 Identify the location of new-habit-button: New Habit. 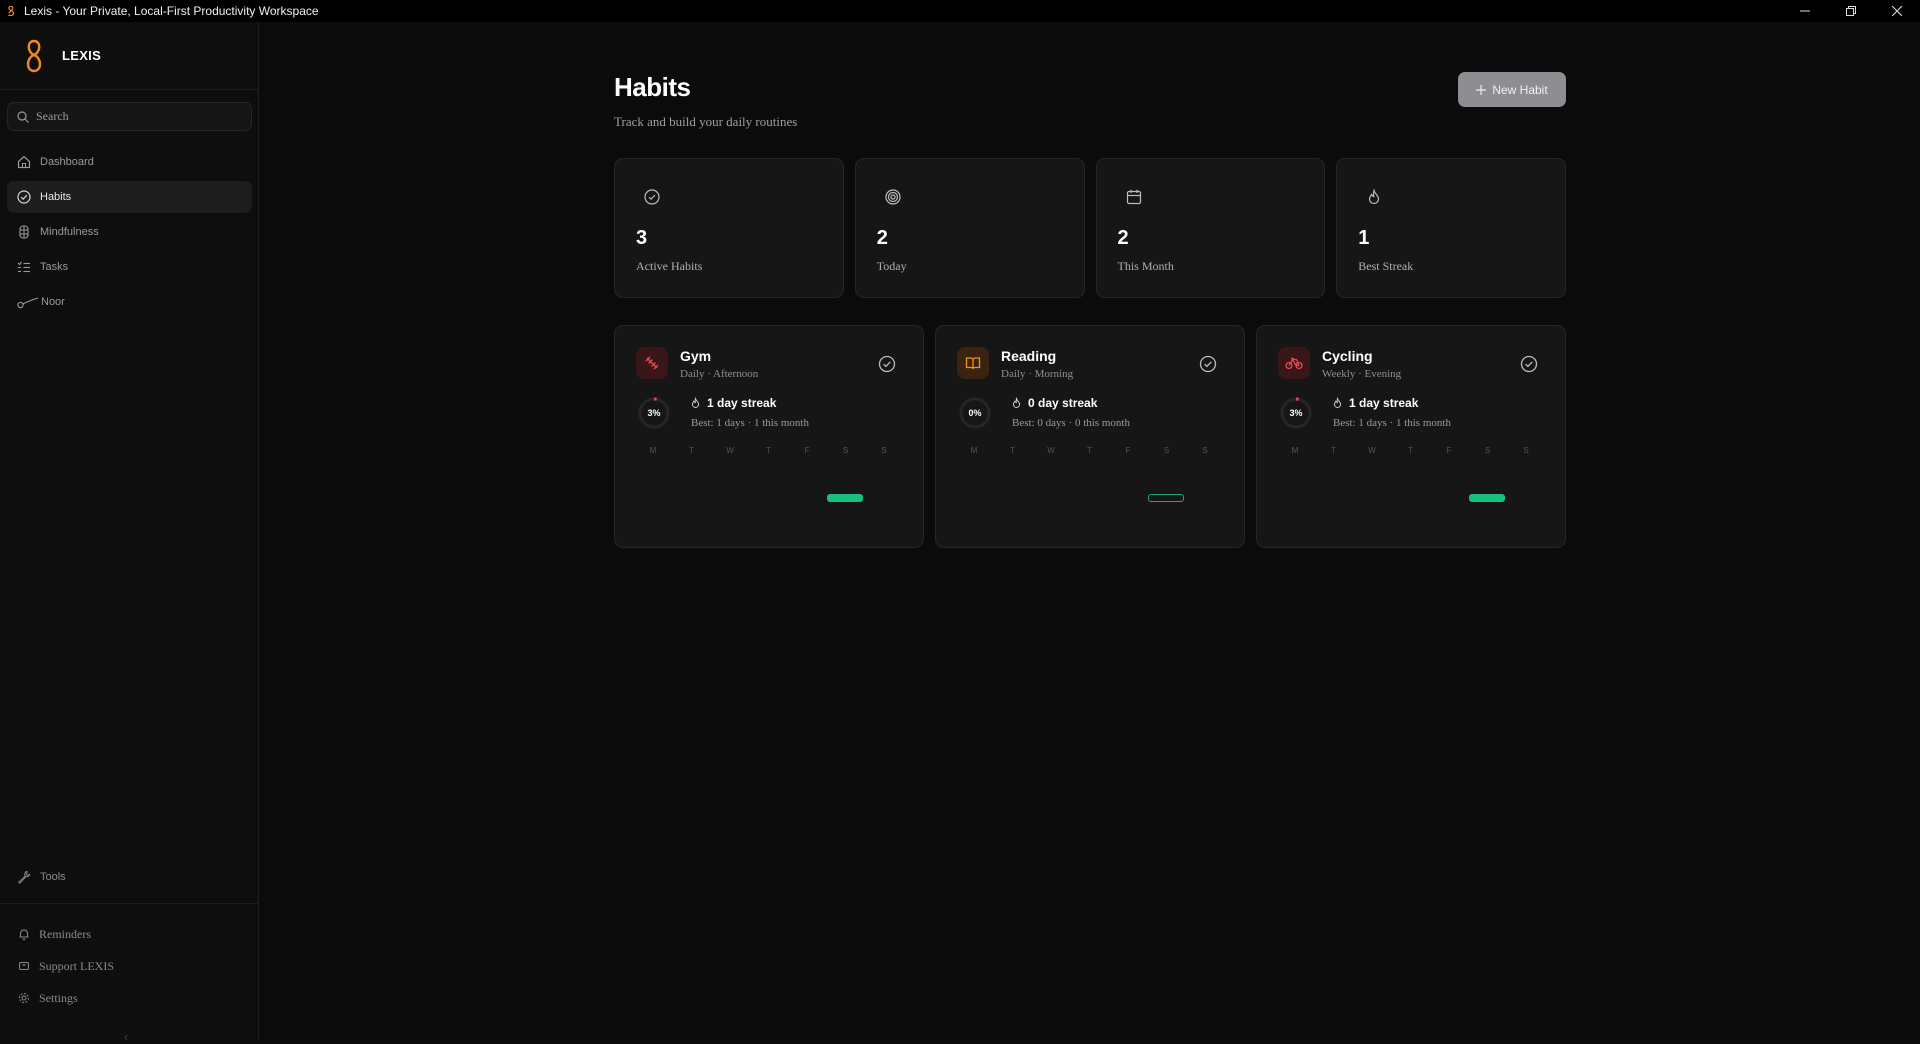
(1512, 89).